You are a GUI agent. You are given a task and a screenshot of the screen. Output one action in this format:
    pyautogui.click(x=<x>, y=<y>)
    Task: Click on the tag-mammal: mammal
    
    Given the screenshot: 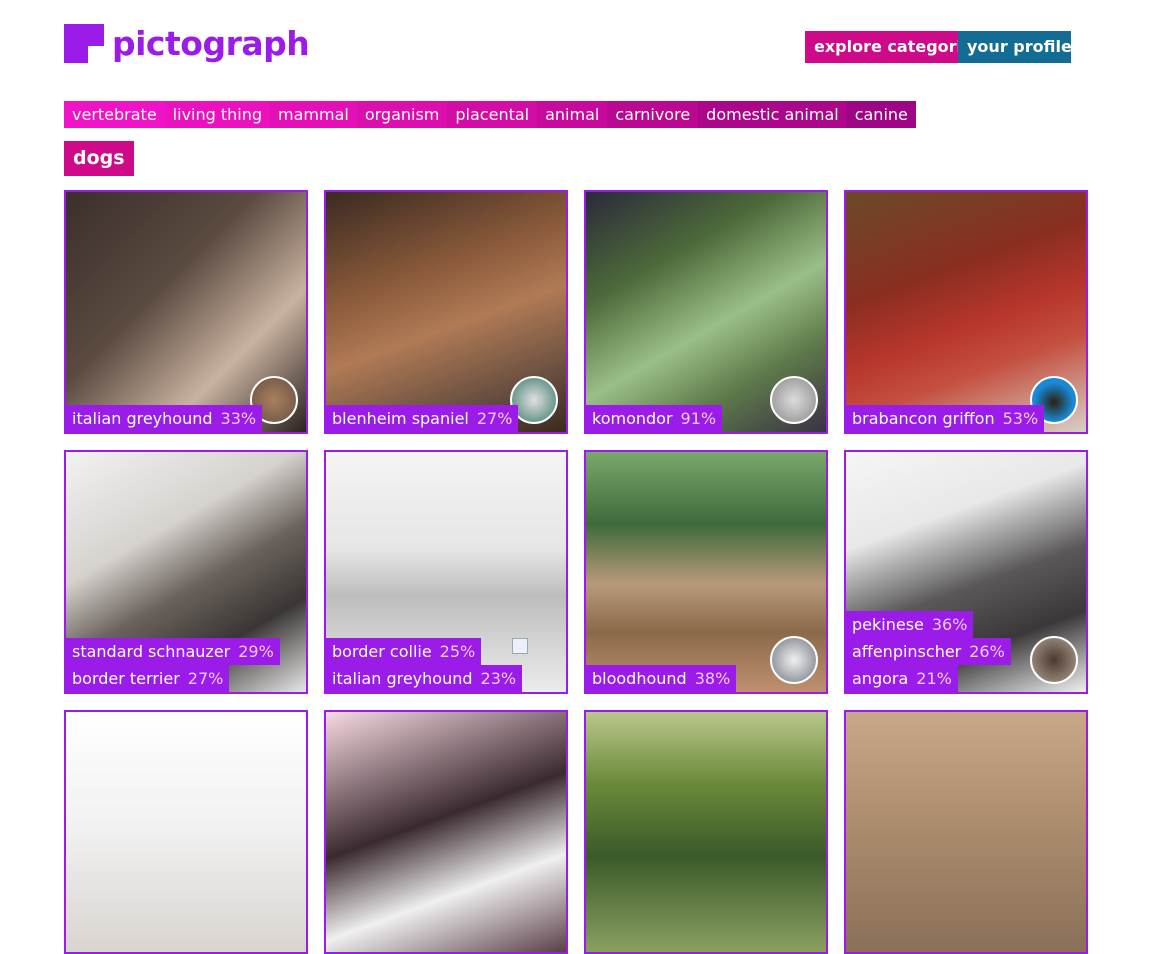 What is the action you would take?
    pyautogui.click(x=313, y=114)
    